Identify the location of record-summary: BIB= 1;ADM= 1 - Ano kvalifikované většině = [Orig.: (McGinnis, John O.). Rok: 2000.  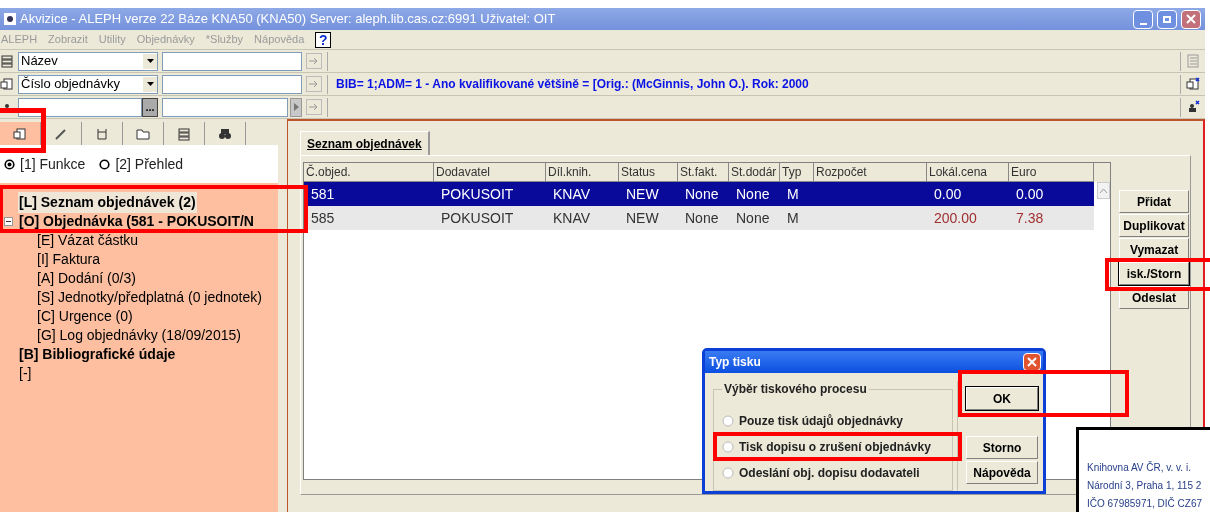
(572, 84).